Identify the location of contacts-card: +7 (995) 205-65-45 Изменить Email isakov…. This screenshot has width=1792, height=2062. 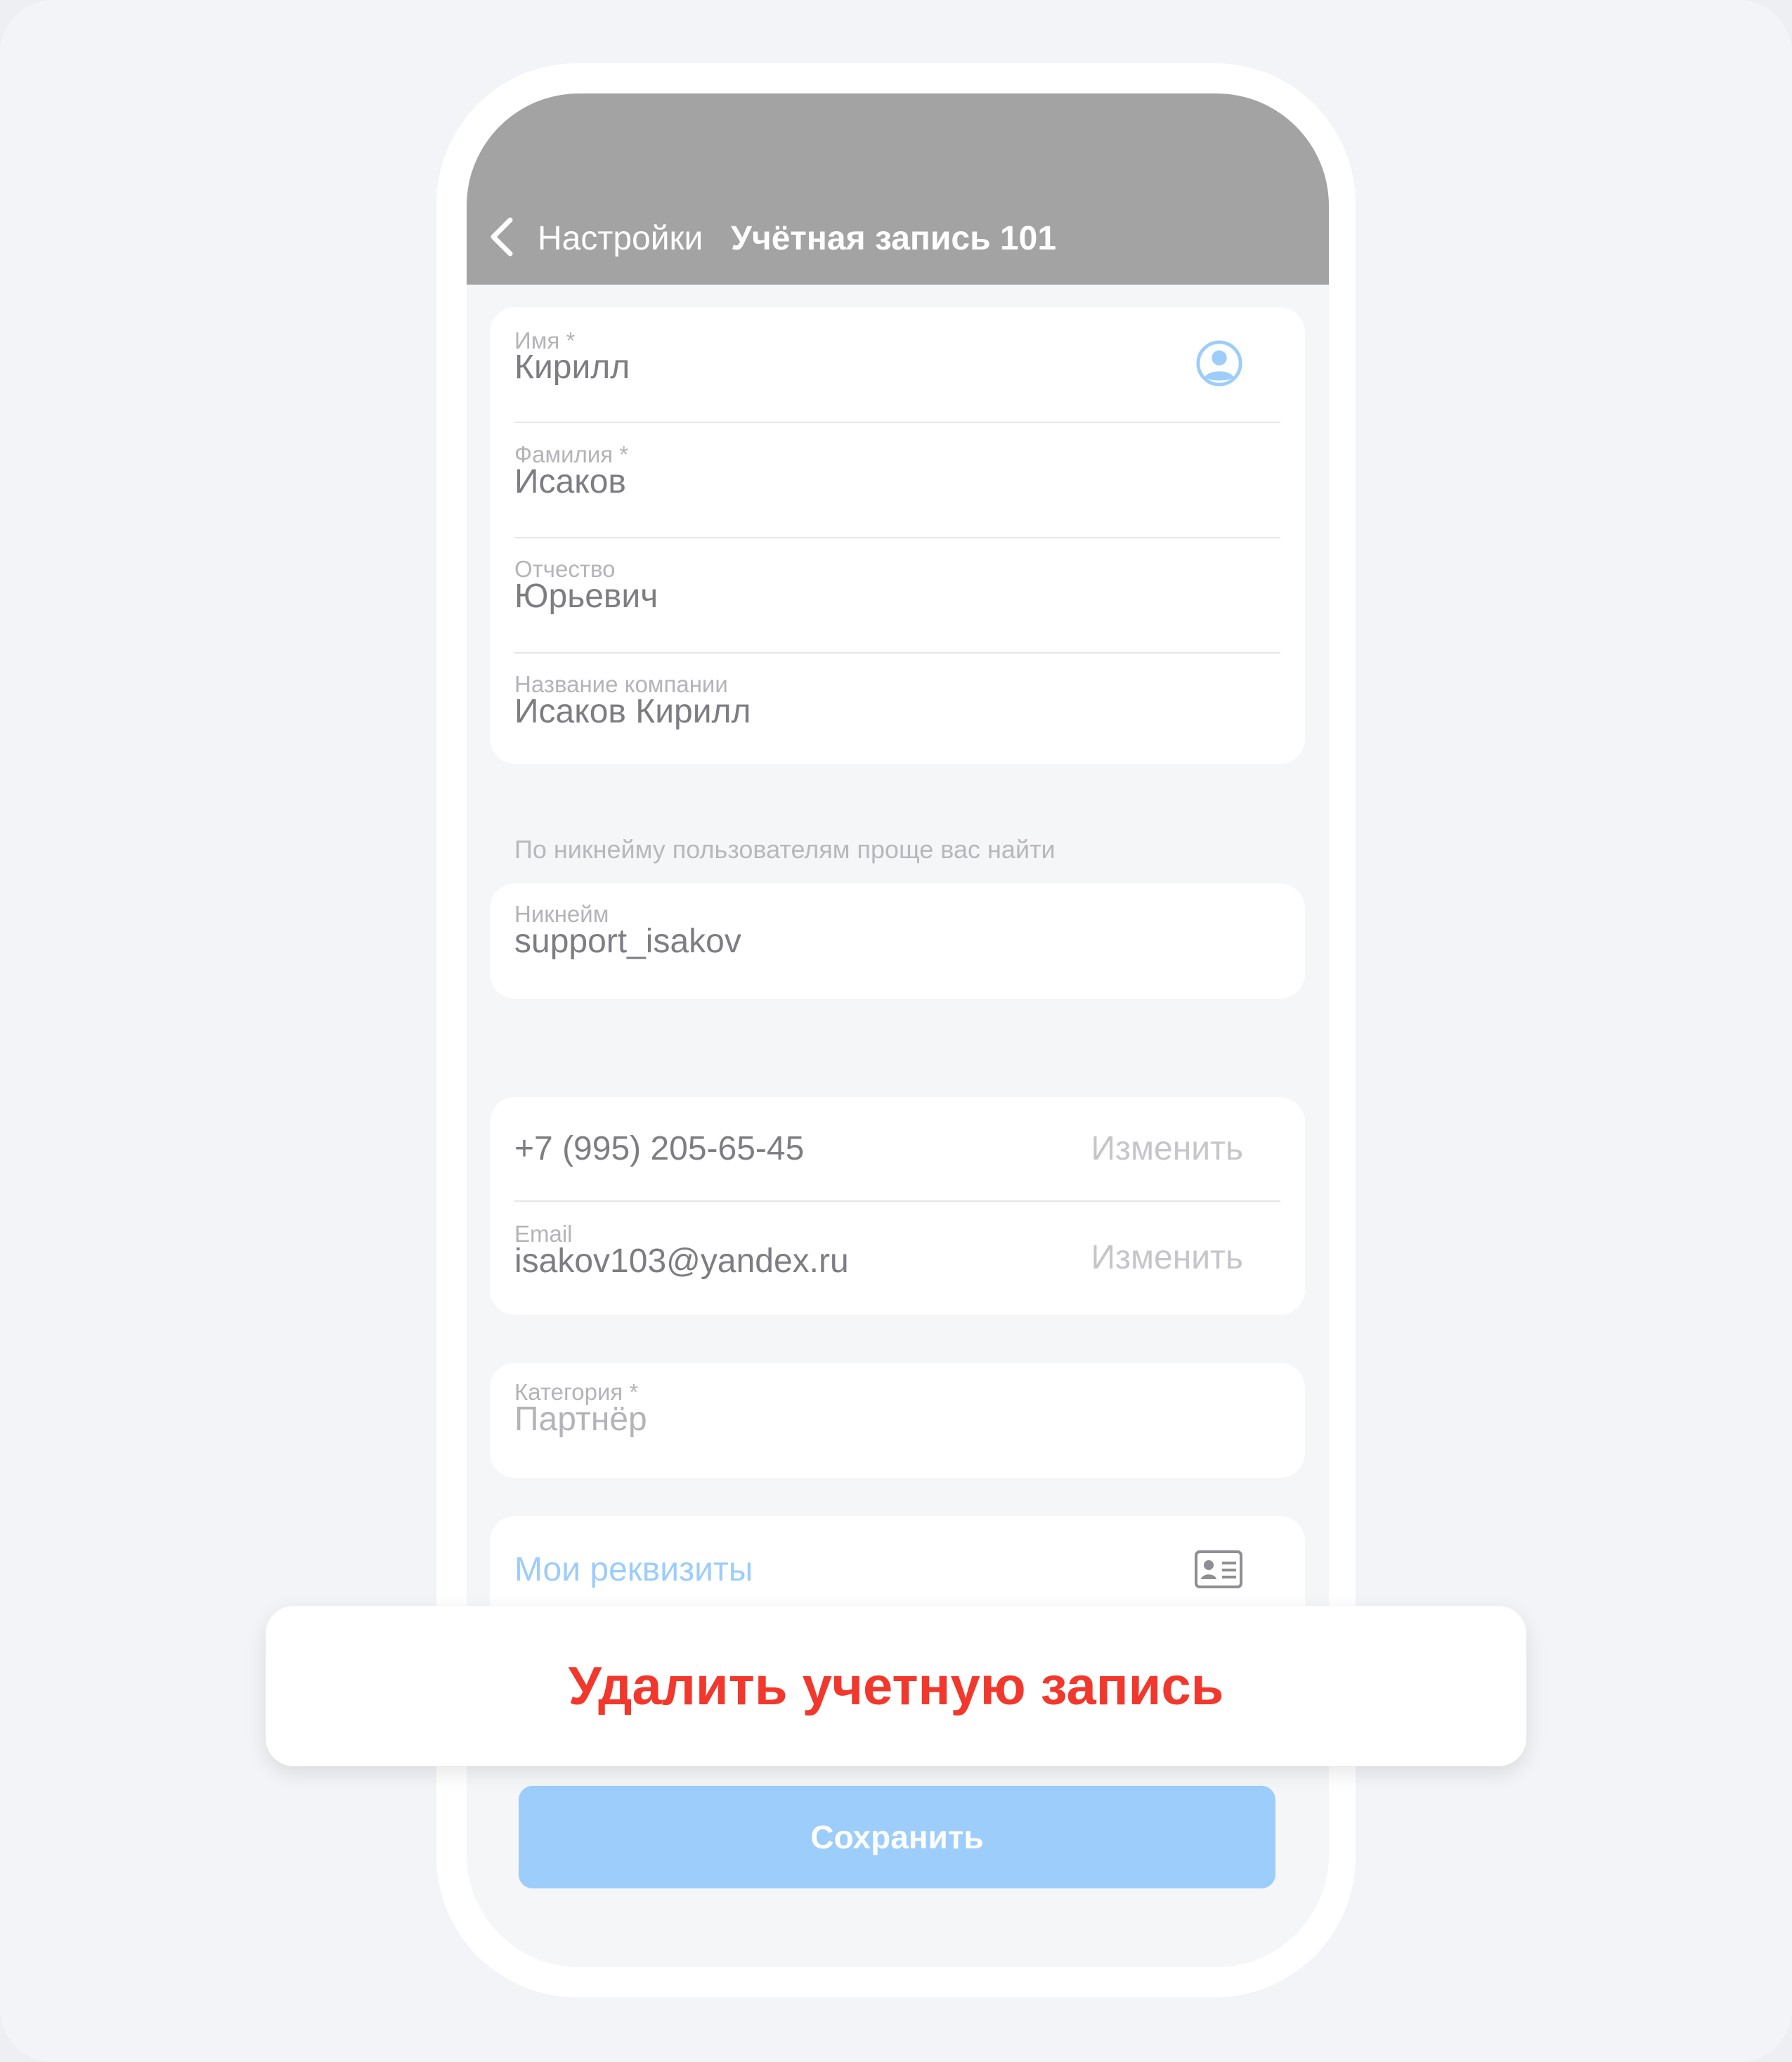
(897, 1206).